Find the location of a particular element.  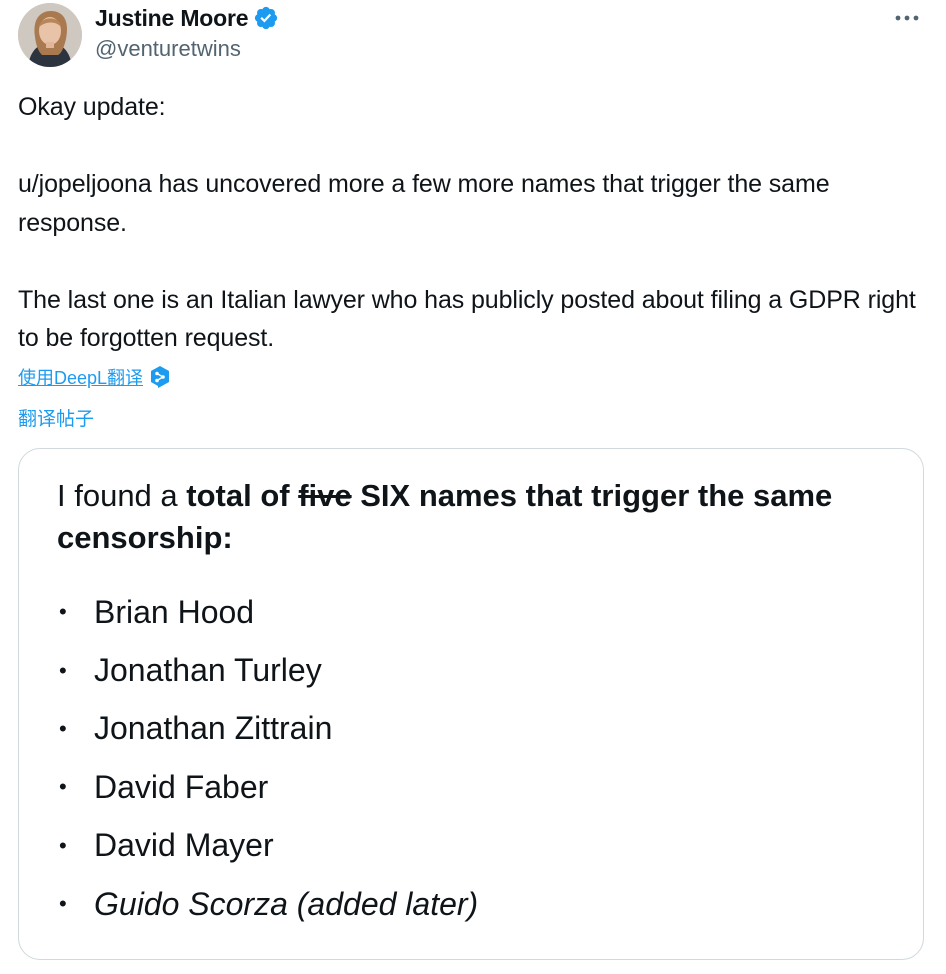

card-heading-strikethrough: five is located at coordinates (325, 495).